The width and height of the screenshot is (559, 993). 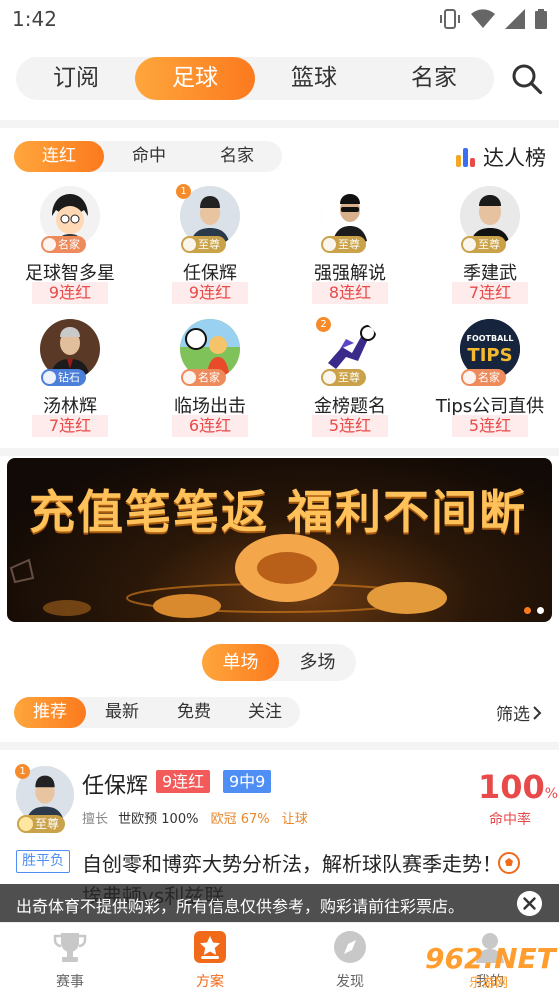 I want to click on compass-icon, so click(x=350, y=947).